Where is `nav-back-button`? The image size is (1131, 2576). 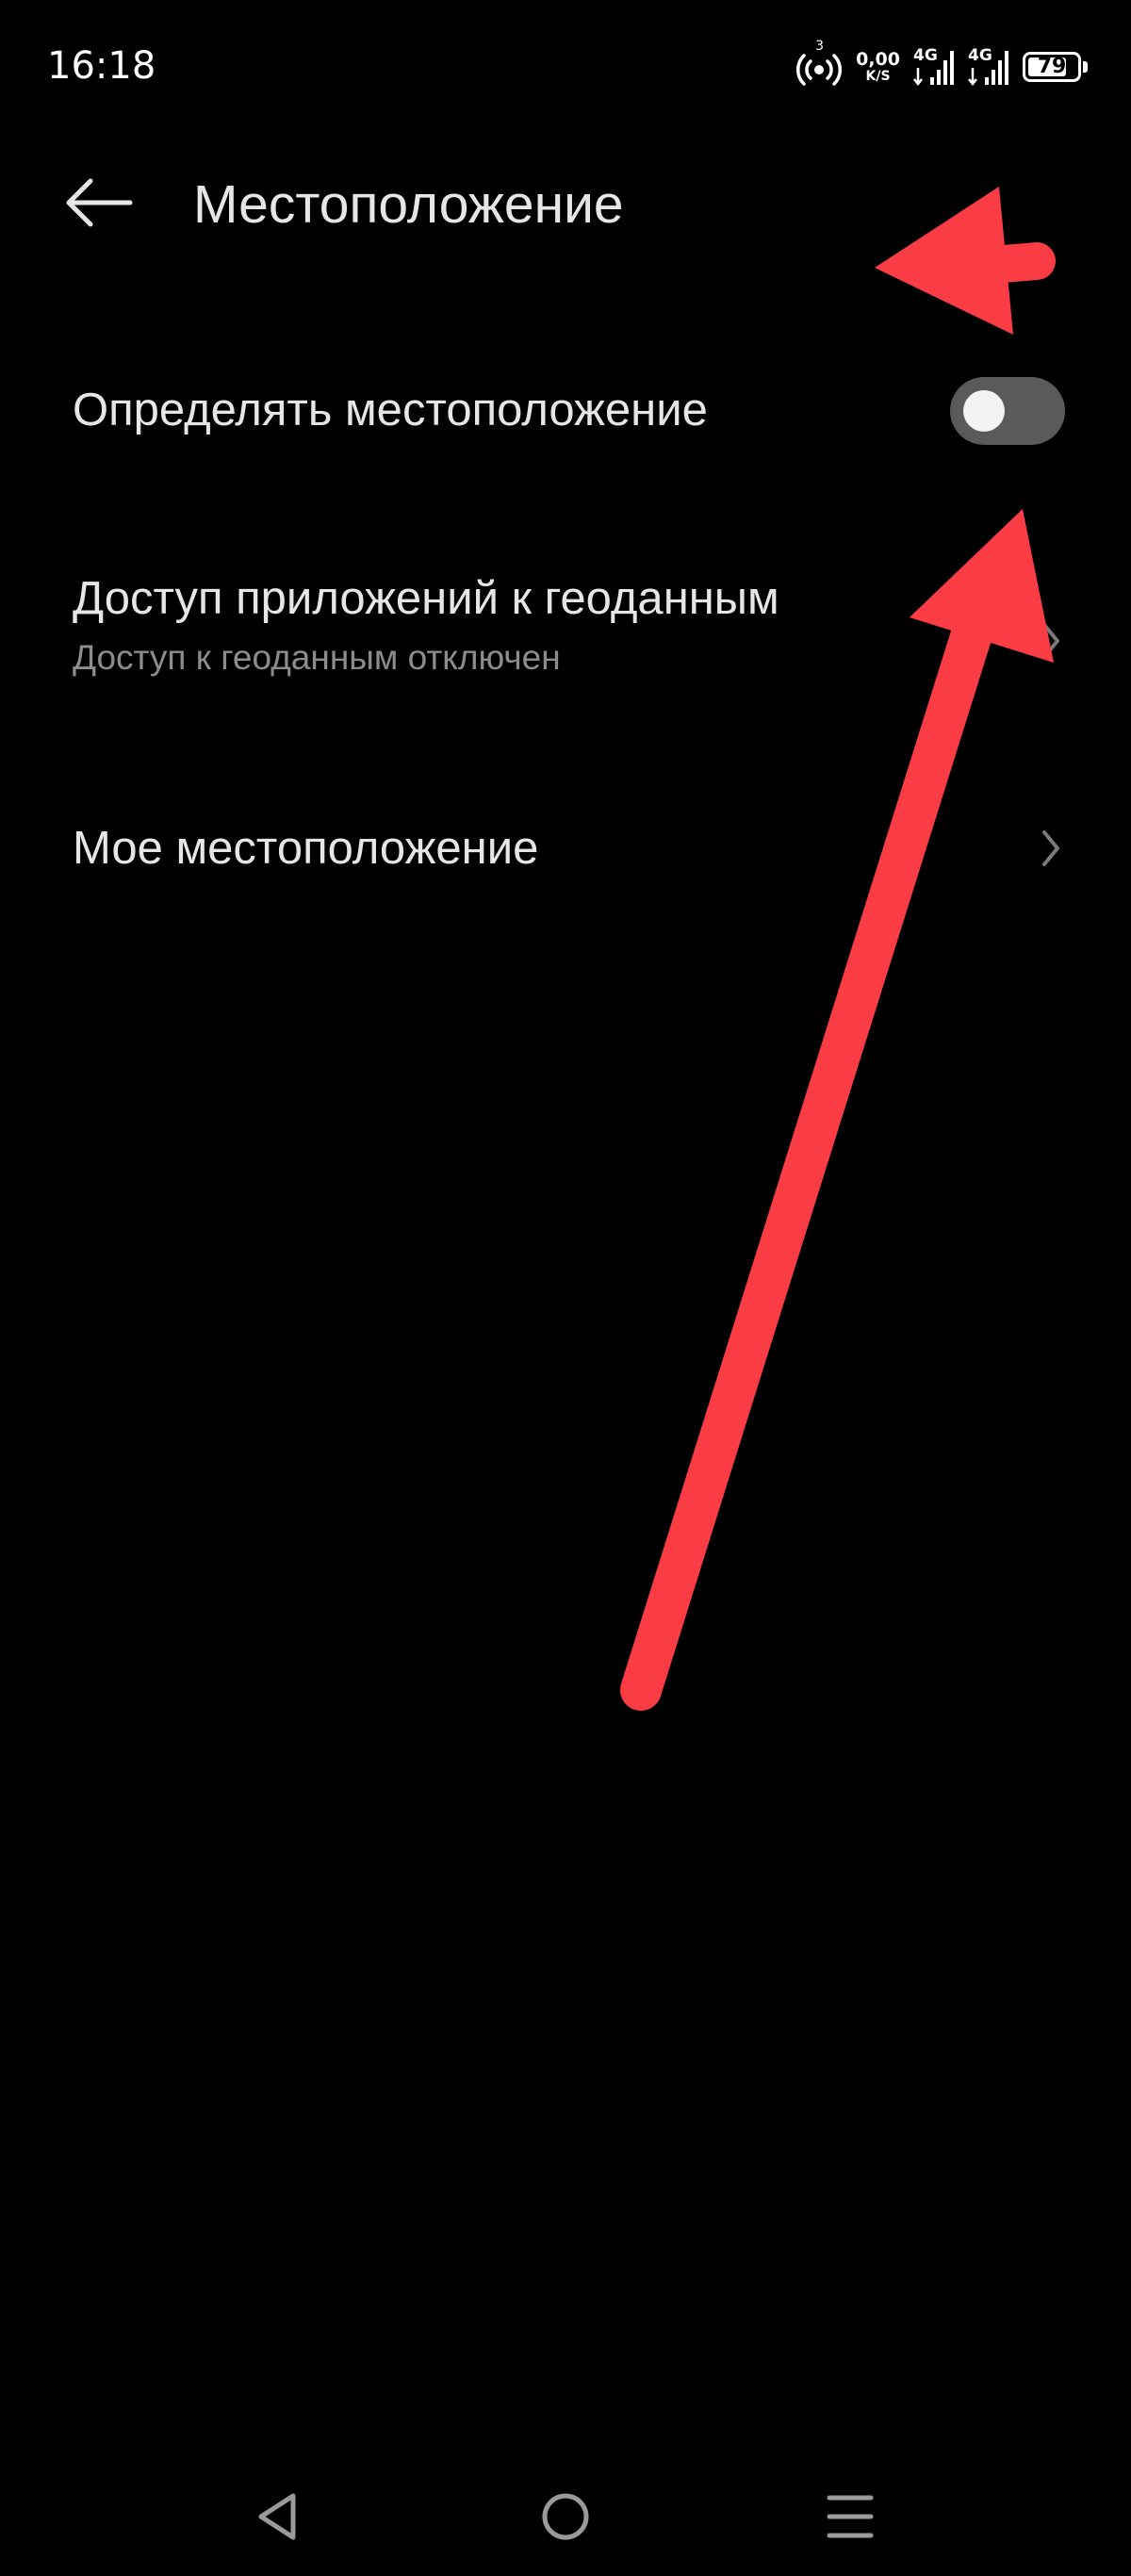
nav-back-button is located at coordinates (278, 2516).